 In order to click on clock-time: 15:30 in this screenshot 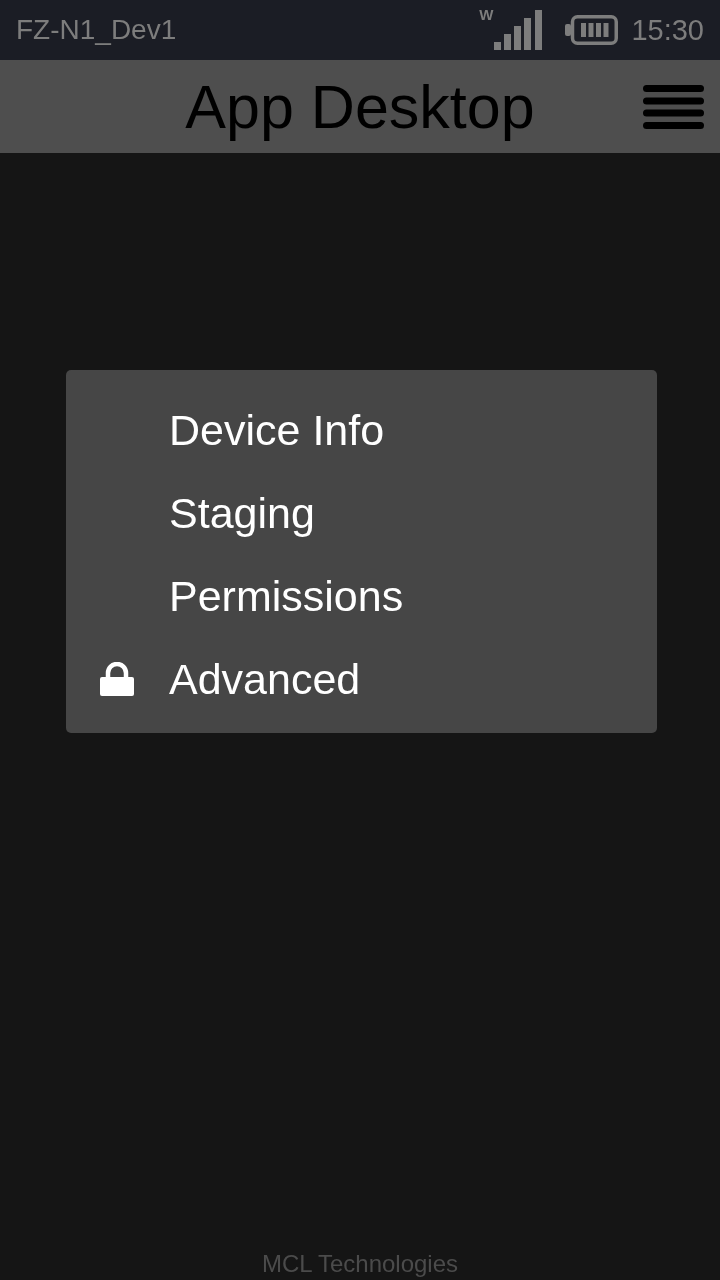, I will do `click(667, 30)`.